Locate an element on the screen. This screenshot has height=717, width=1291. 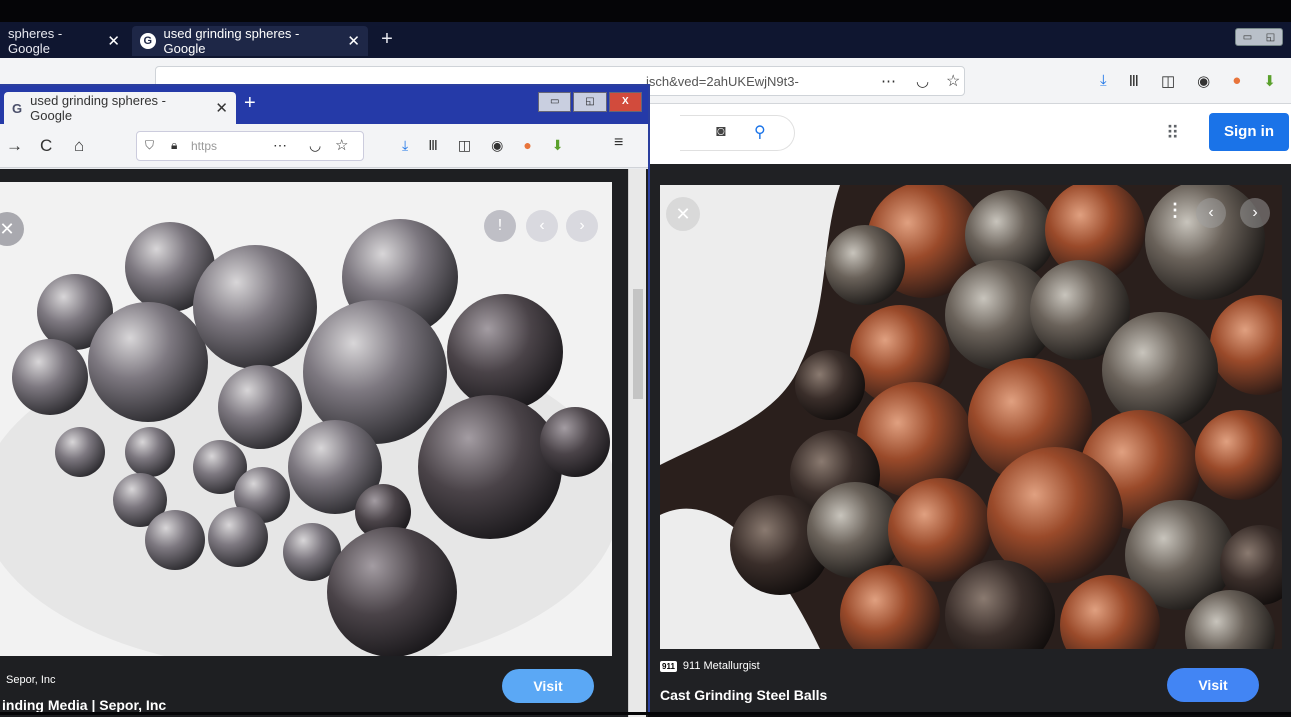
forward-icon: → is located at coordinates (14, 146).